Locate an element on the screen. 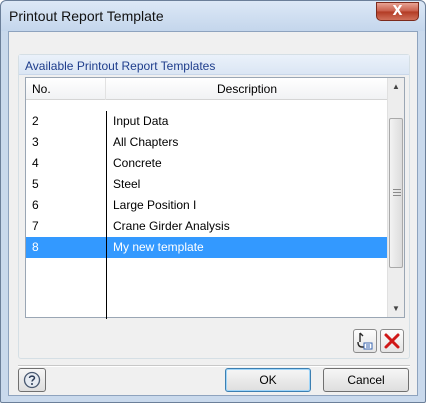 The width and height of the screenshot is (426, 403). cell-no: 7 is located at coordinates (35, 226).